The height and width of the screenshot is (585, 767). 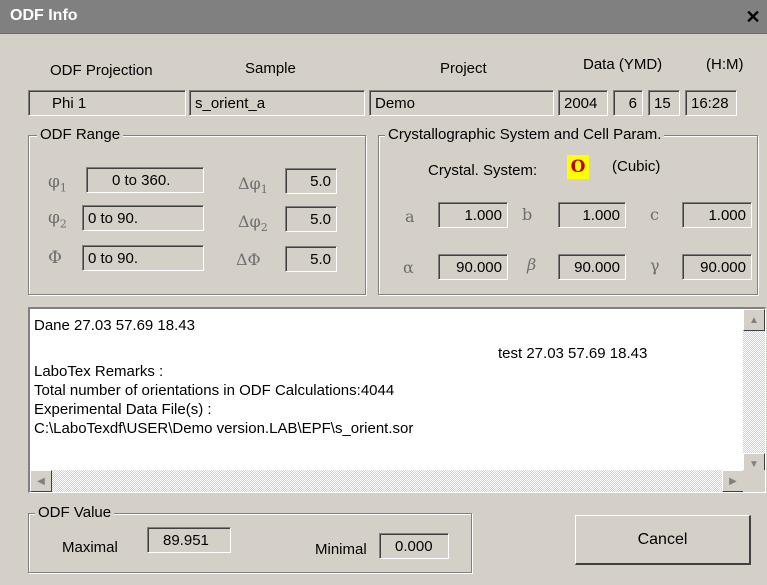 What do you see at coordinates (75, 512) in the screenshot?
I see `odf-value-title: ODF Value` at bounding box center [75, 512].